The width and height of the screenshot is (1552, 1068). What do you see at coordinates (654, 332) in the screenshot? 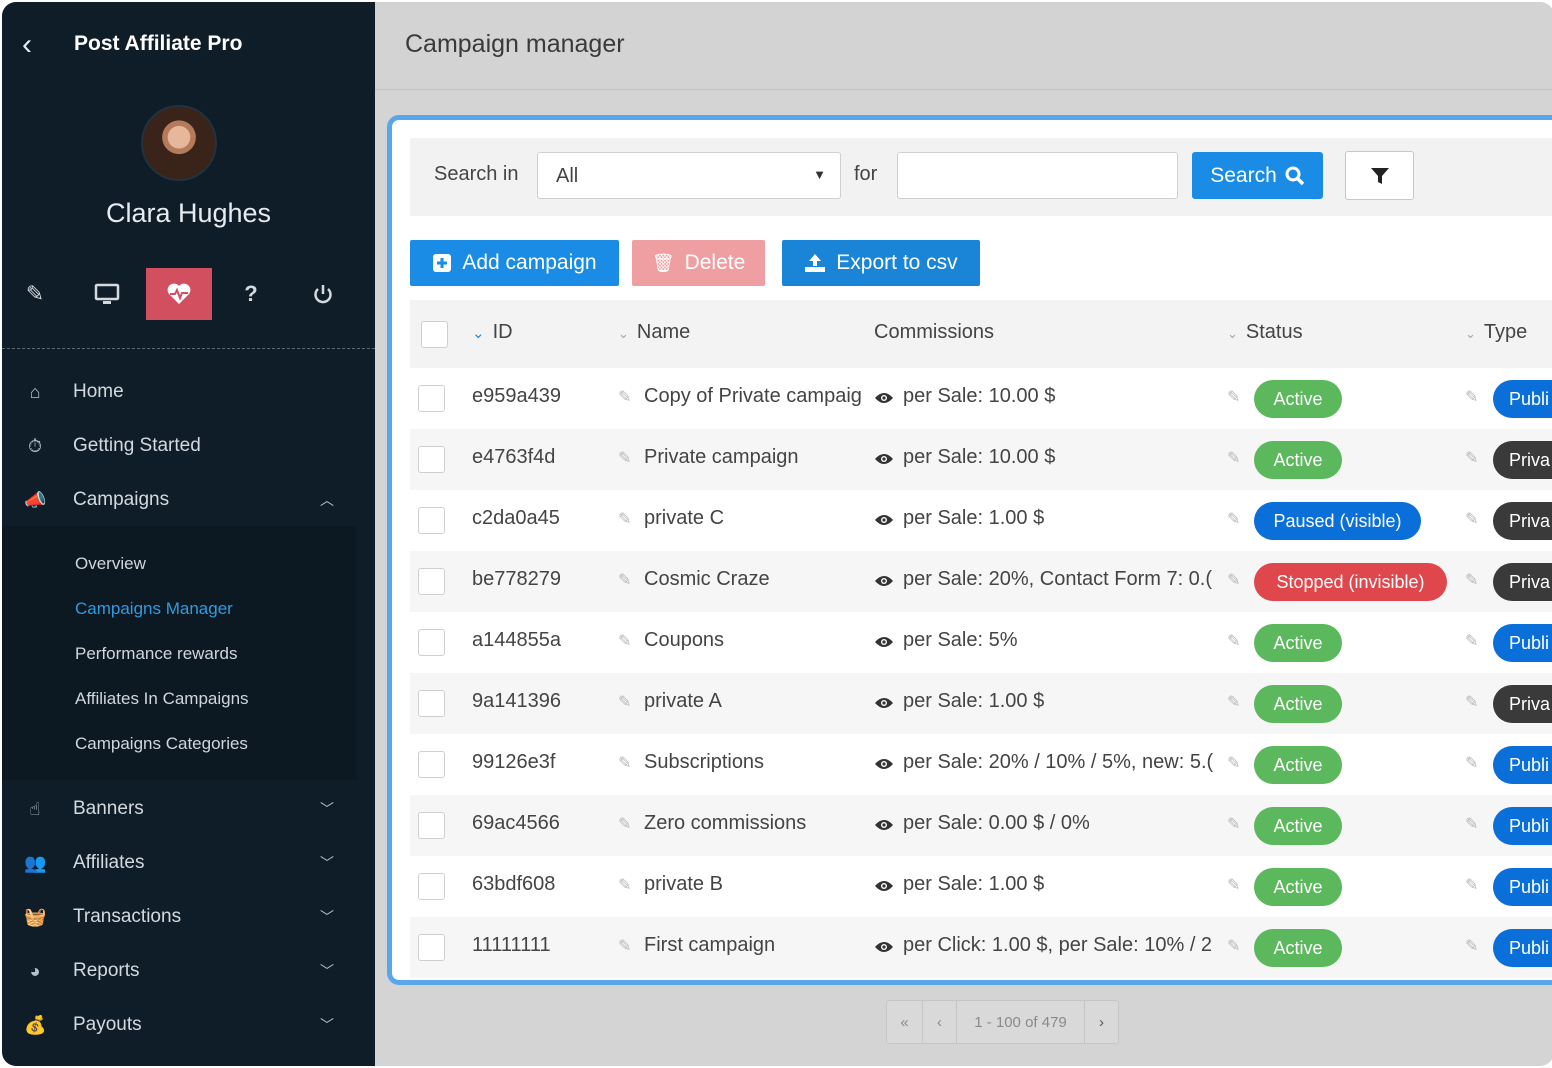
I see `column-header-name: ⌄ Name` at bounding box center [654, 332].